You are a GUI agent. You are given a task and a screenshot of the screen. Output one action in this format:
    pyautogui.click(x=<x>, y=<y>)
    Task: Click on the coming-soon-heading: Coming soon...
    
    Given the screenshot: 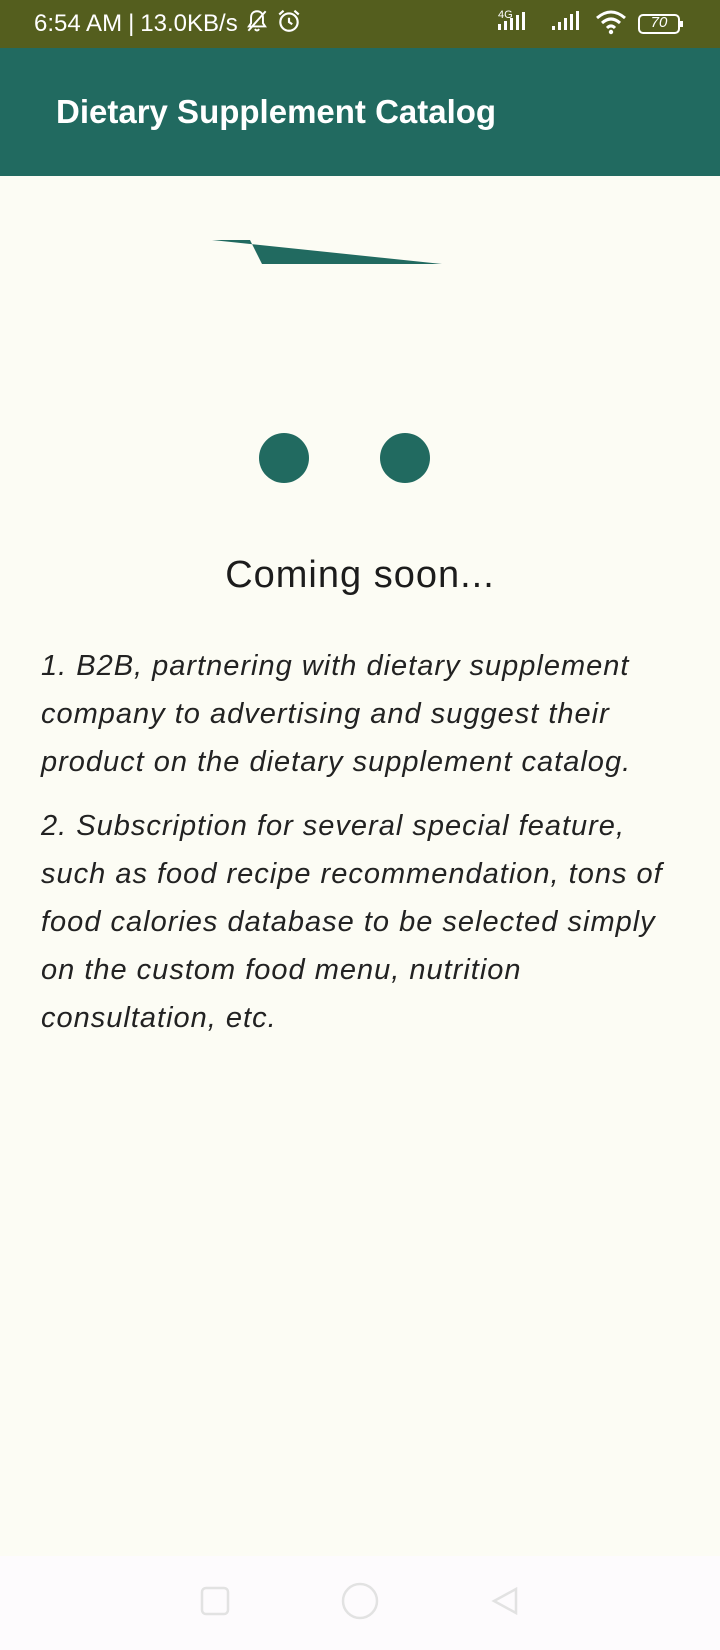 What is the action you would take?
    pyautogui.click(x=360, y=575)
    